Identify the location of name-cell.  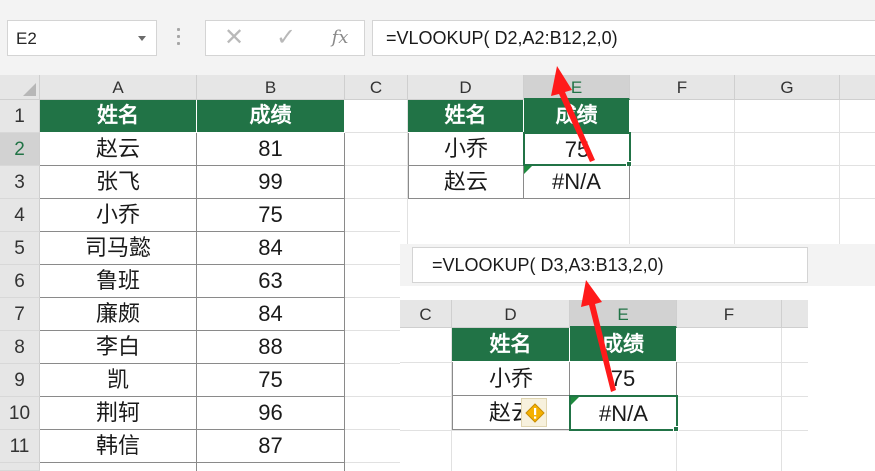
(118, 467).